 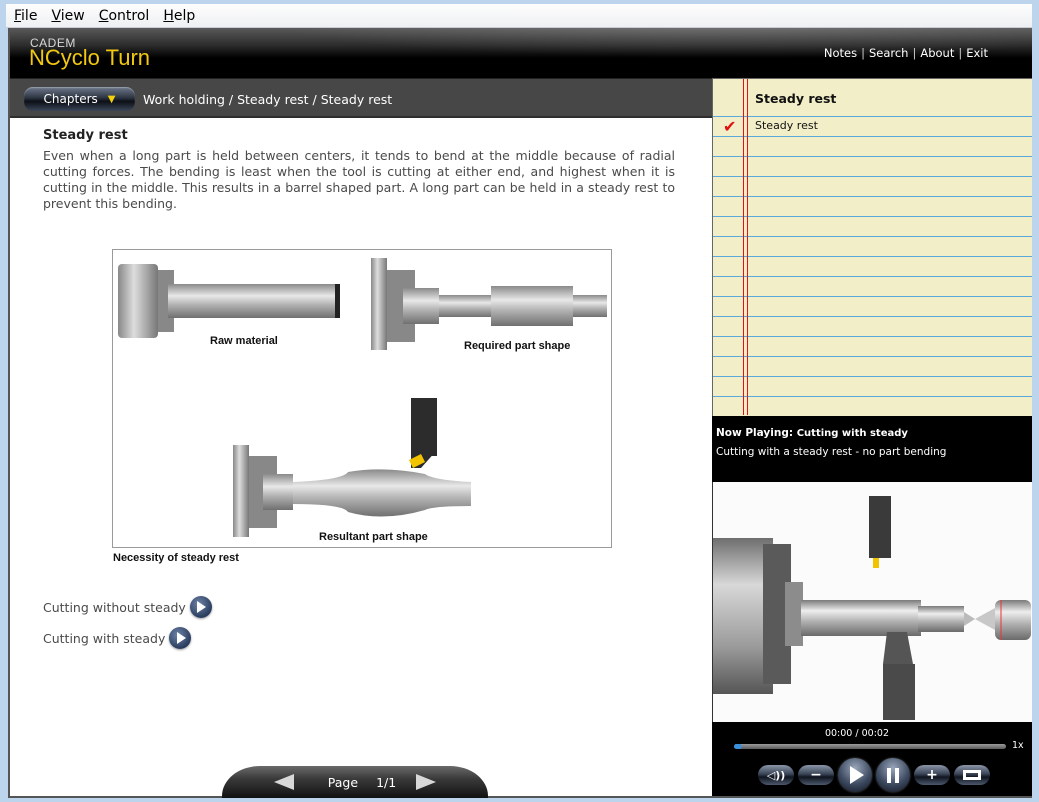 I want to click on speaker-icon: ◁)), so click(x=776, y=775).